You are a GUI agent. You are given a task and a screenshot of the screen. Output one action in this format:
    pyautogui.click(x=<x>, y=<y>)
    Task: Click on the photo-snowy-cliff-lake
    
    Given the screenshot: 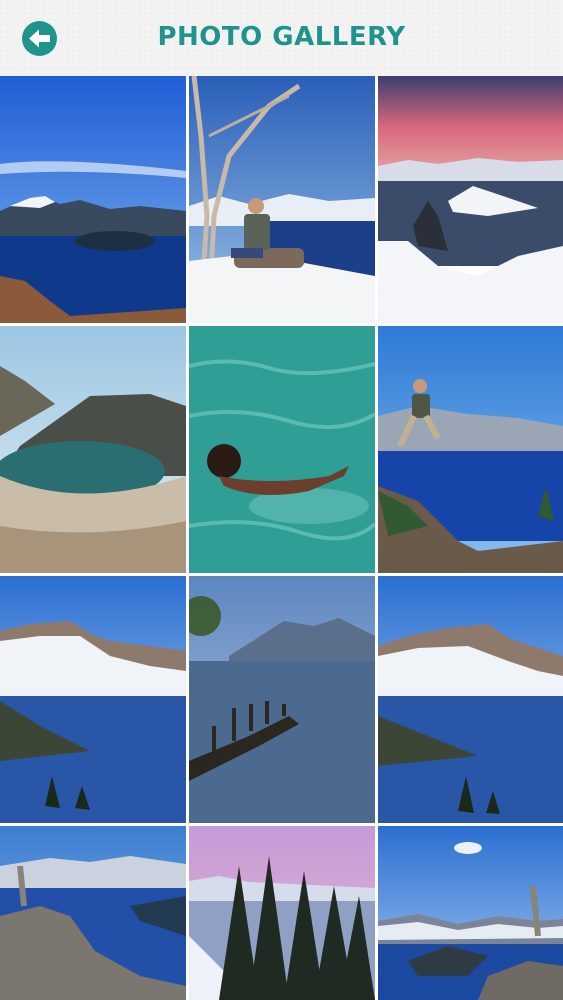 What is the action you would take?
    pyautogui.click(x=93, y=699)
    